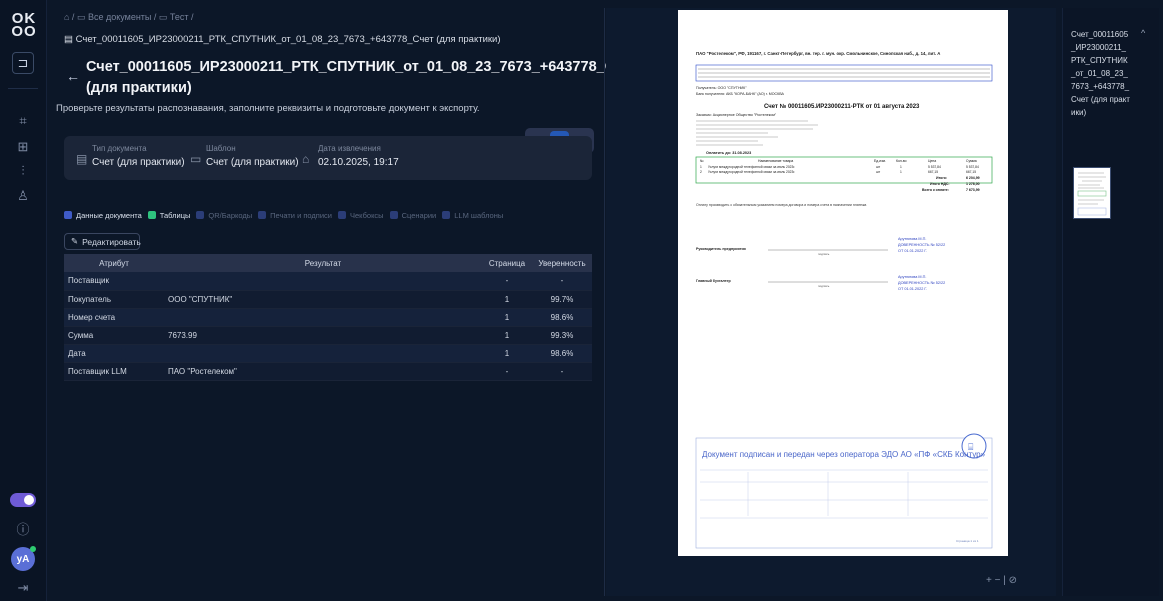  Describe the element at coordinates (23, 171) in the screenshot. I see `analytics-icon: ⫶` at that location.